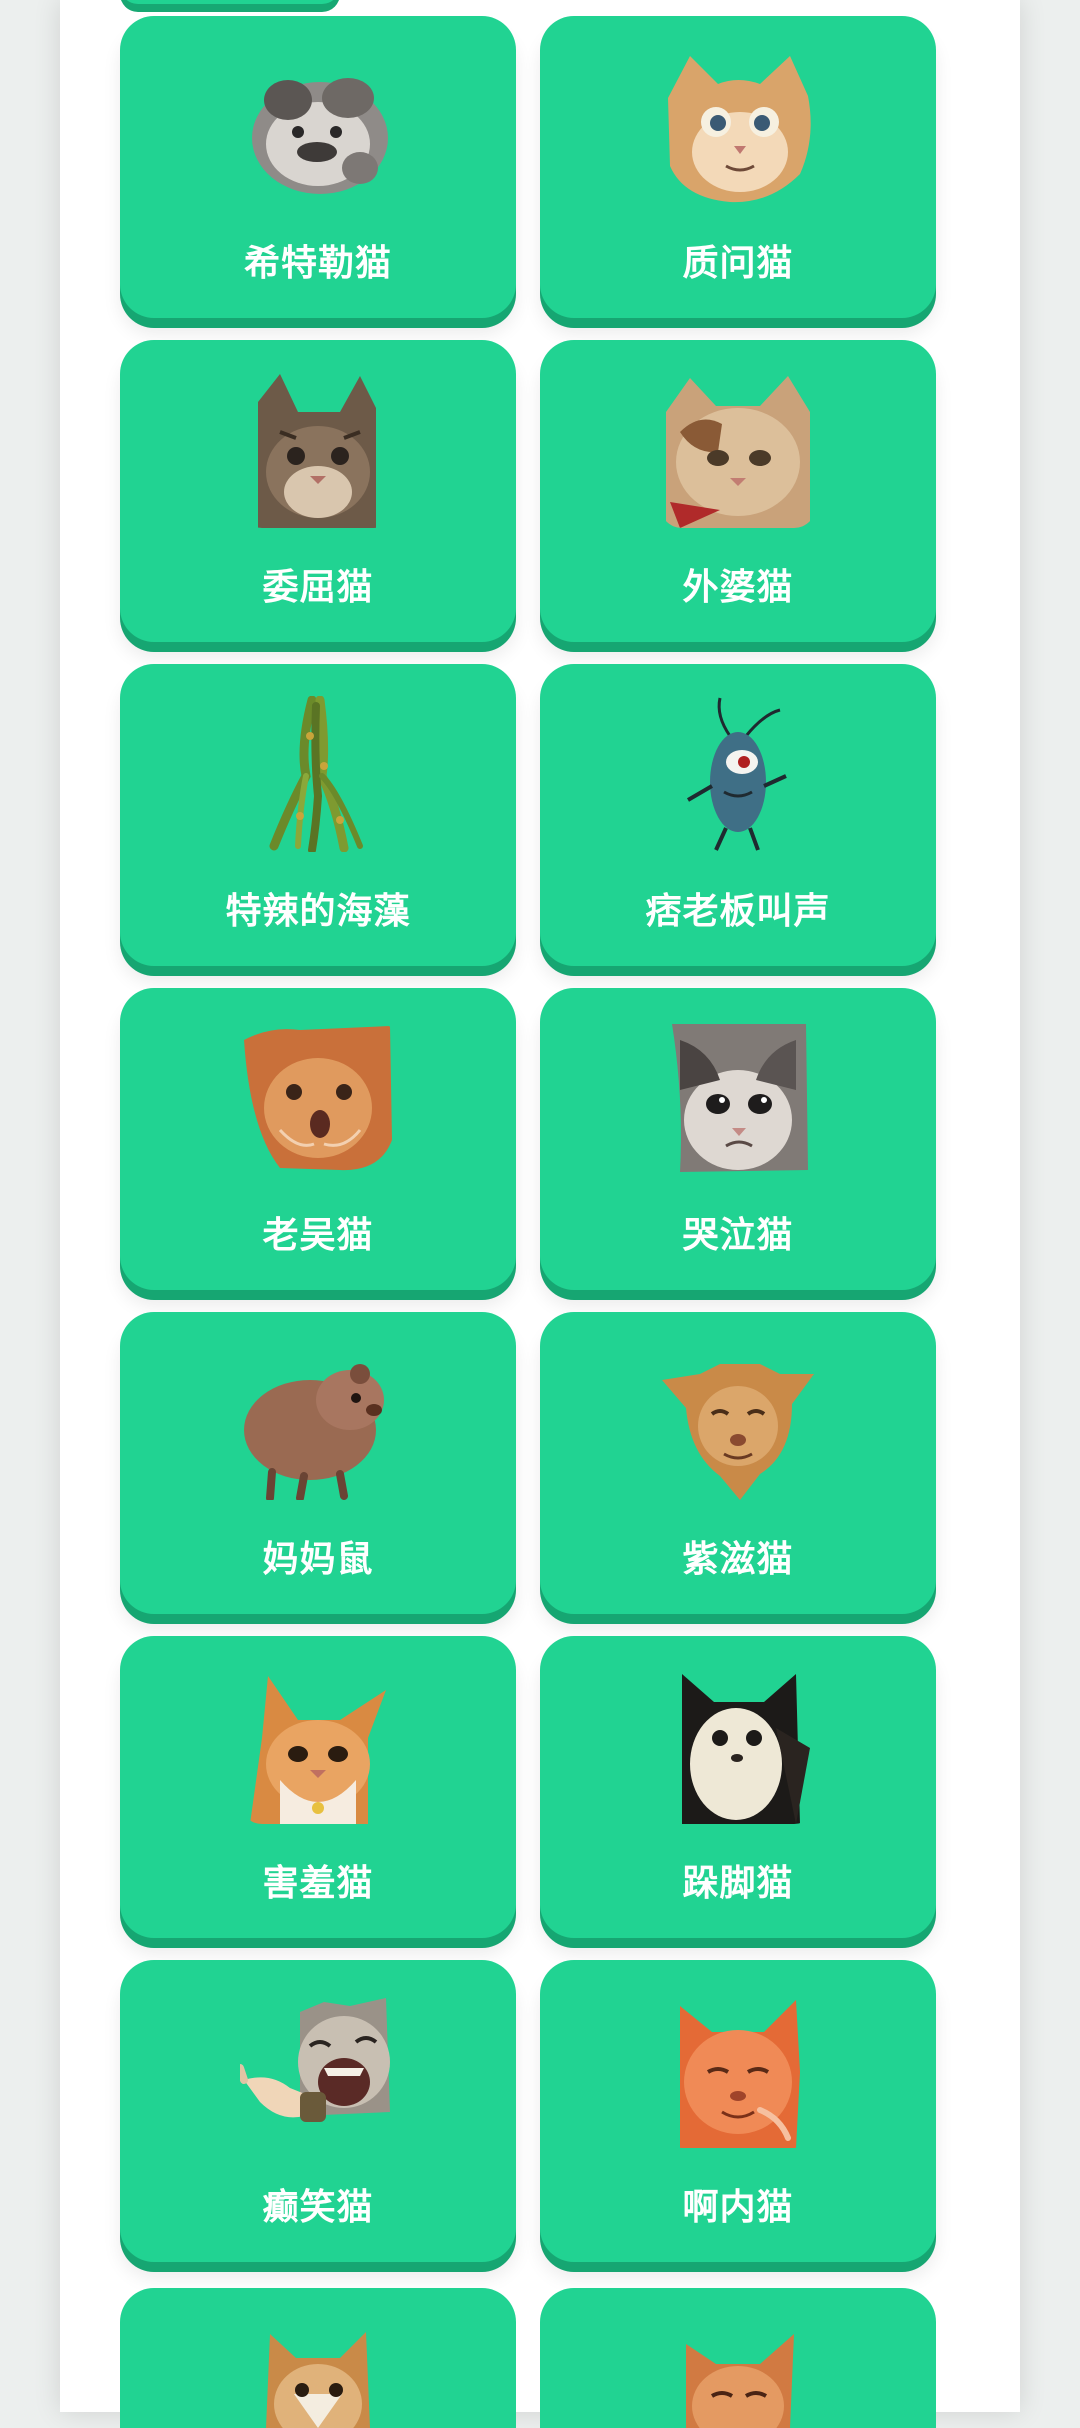  What do you see at coordinates (318, 450) in the screenshot?
I see `tabby-cat-icon` at bounding box center [318, 450].